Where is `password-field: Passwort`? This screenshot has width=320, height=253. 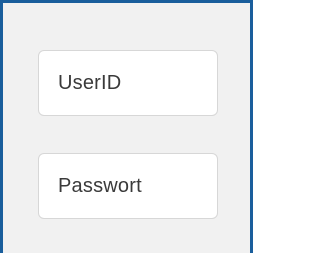
password-field: Passwort is located at coordinates (128, 186).